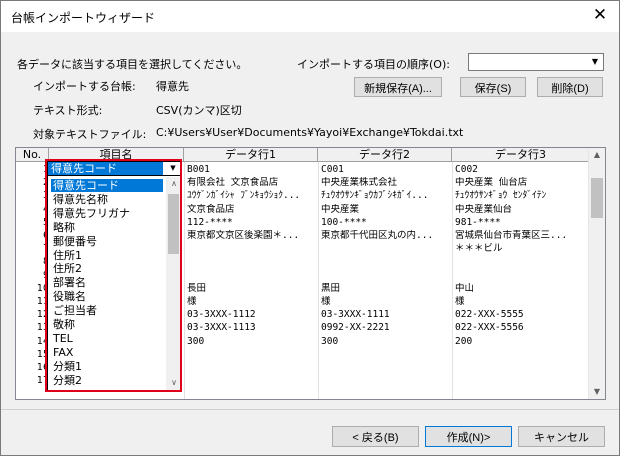  I want to click on row-number: 11, so click(42, 301).